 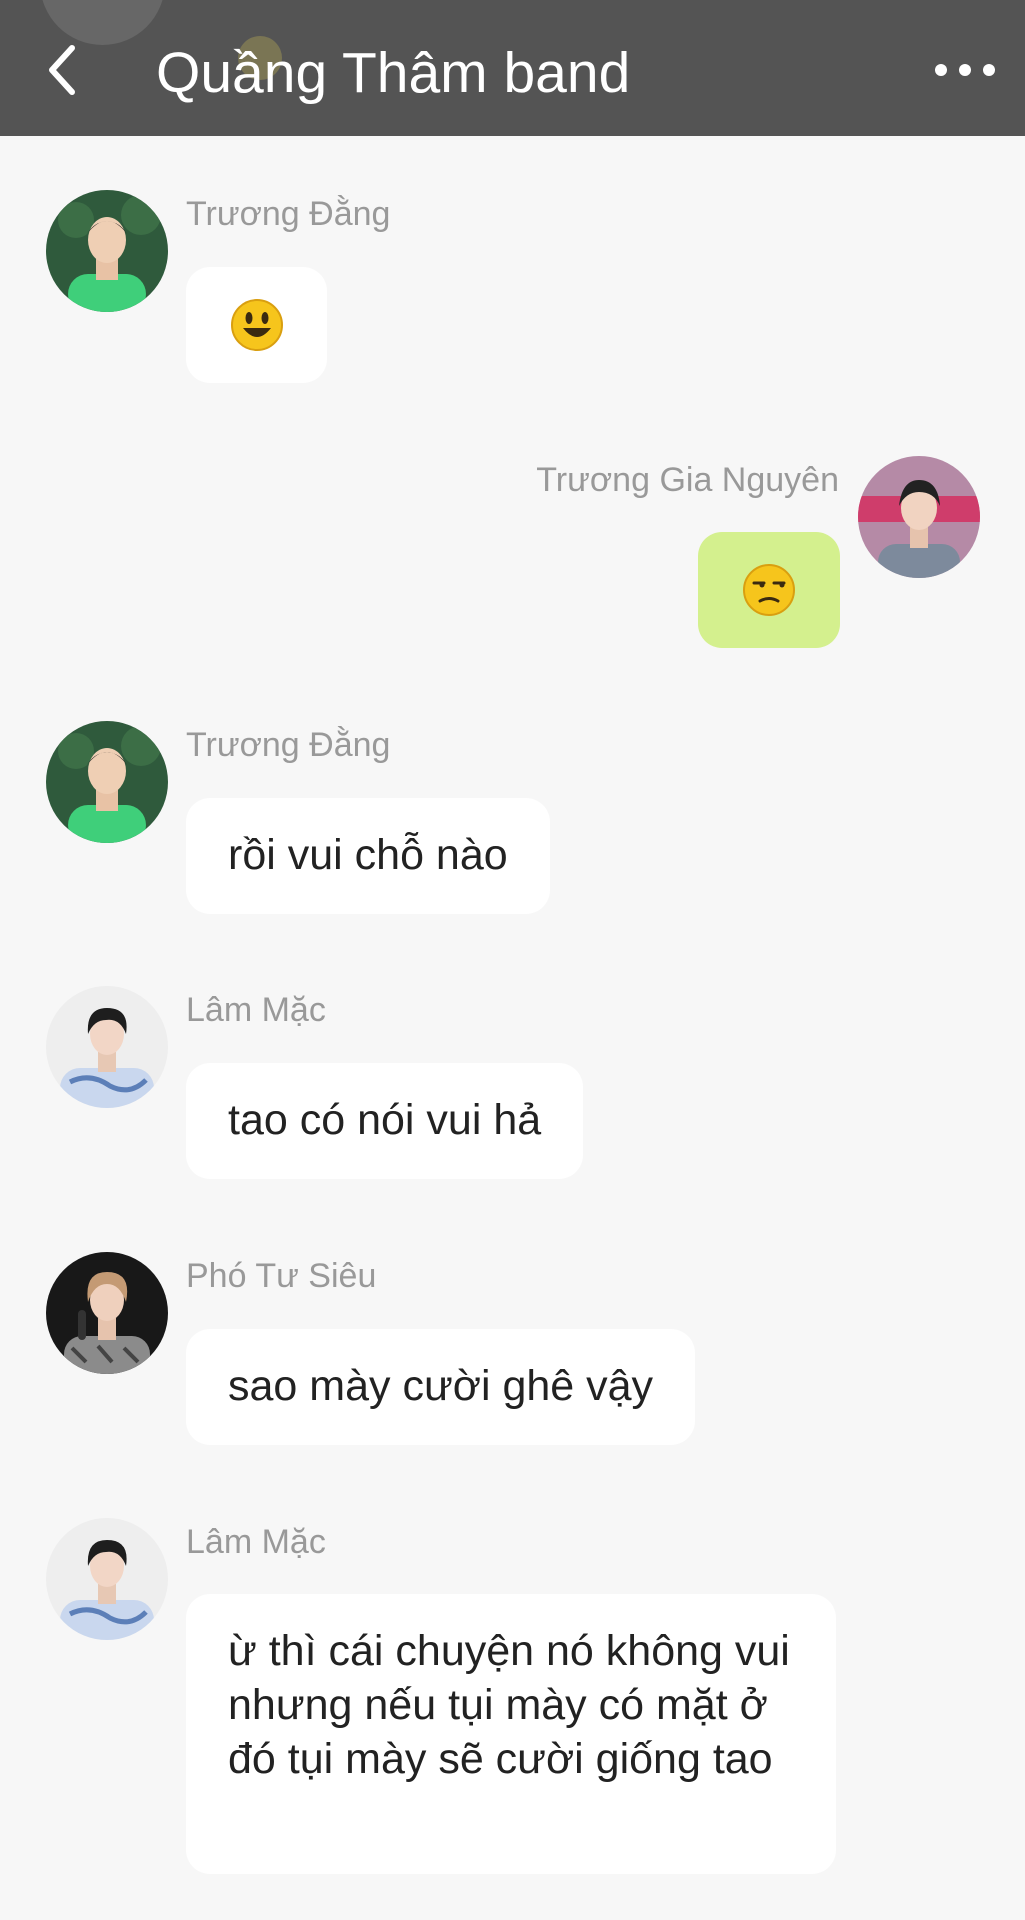 I want to click on stage-boy-avatar, so click(x=919, y=517).